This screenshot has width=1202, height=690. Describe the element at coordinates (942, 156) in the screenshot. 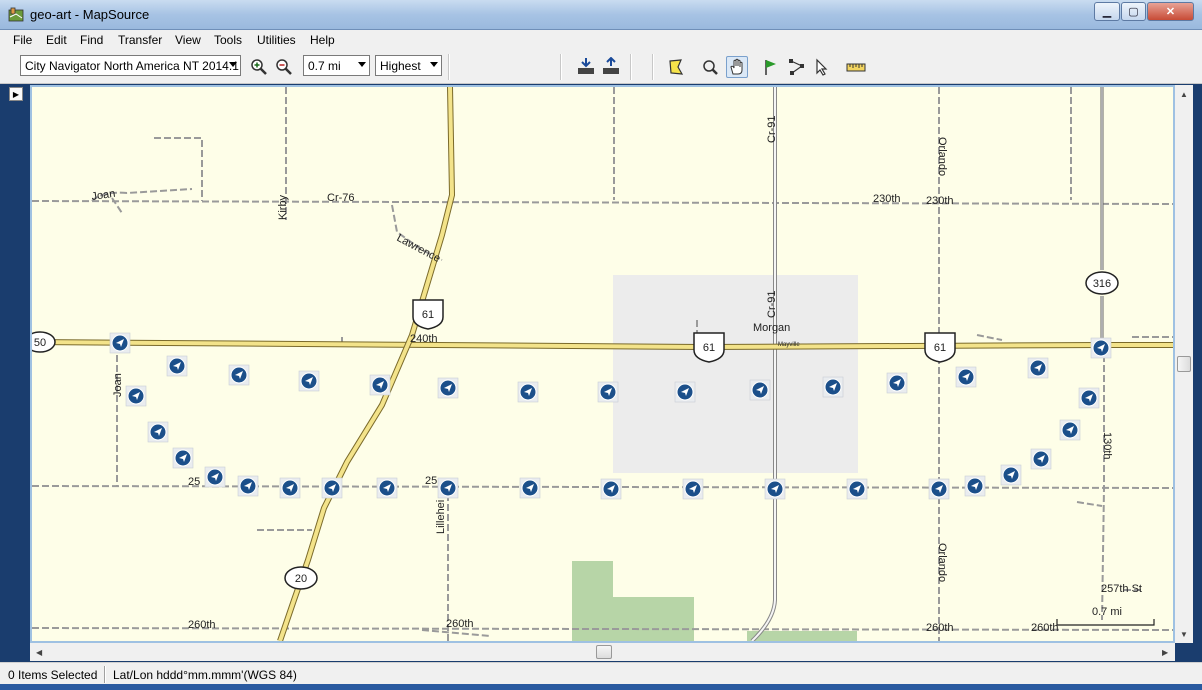

I see `road-label: Orlando` at that location.